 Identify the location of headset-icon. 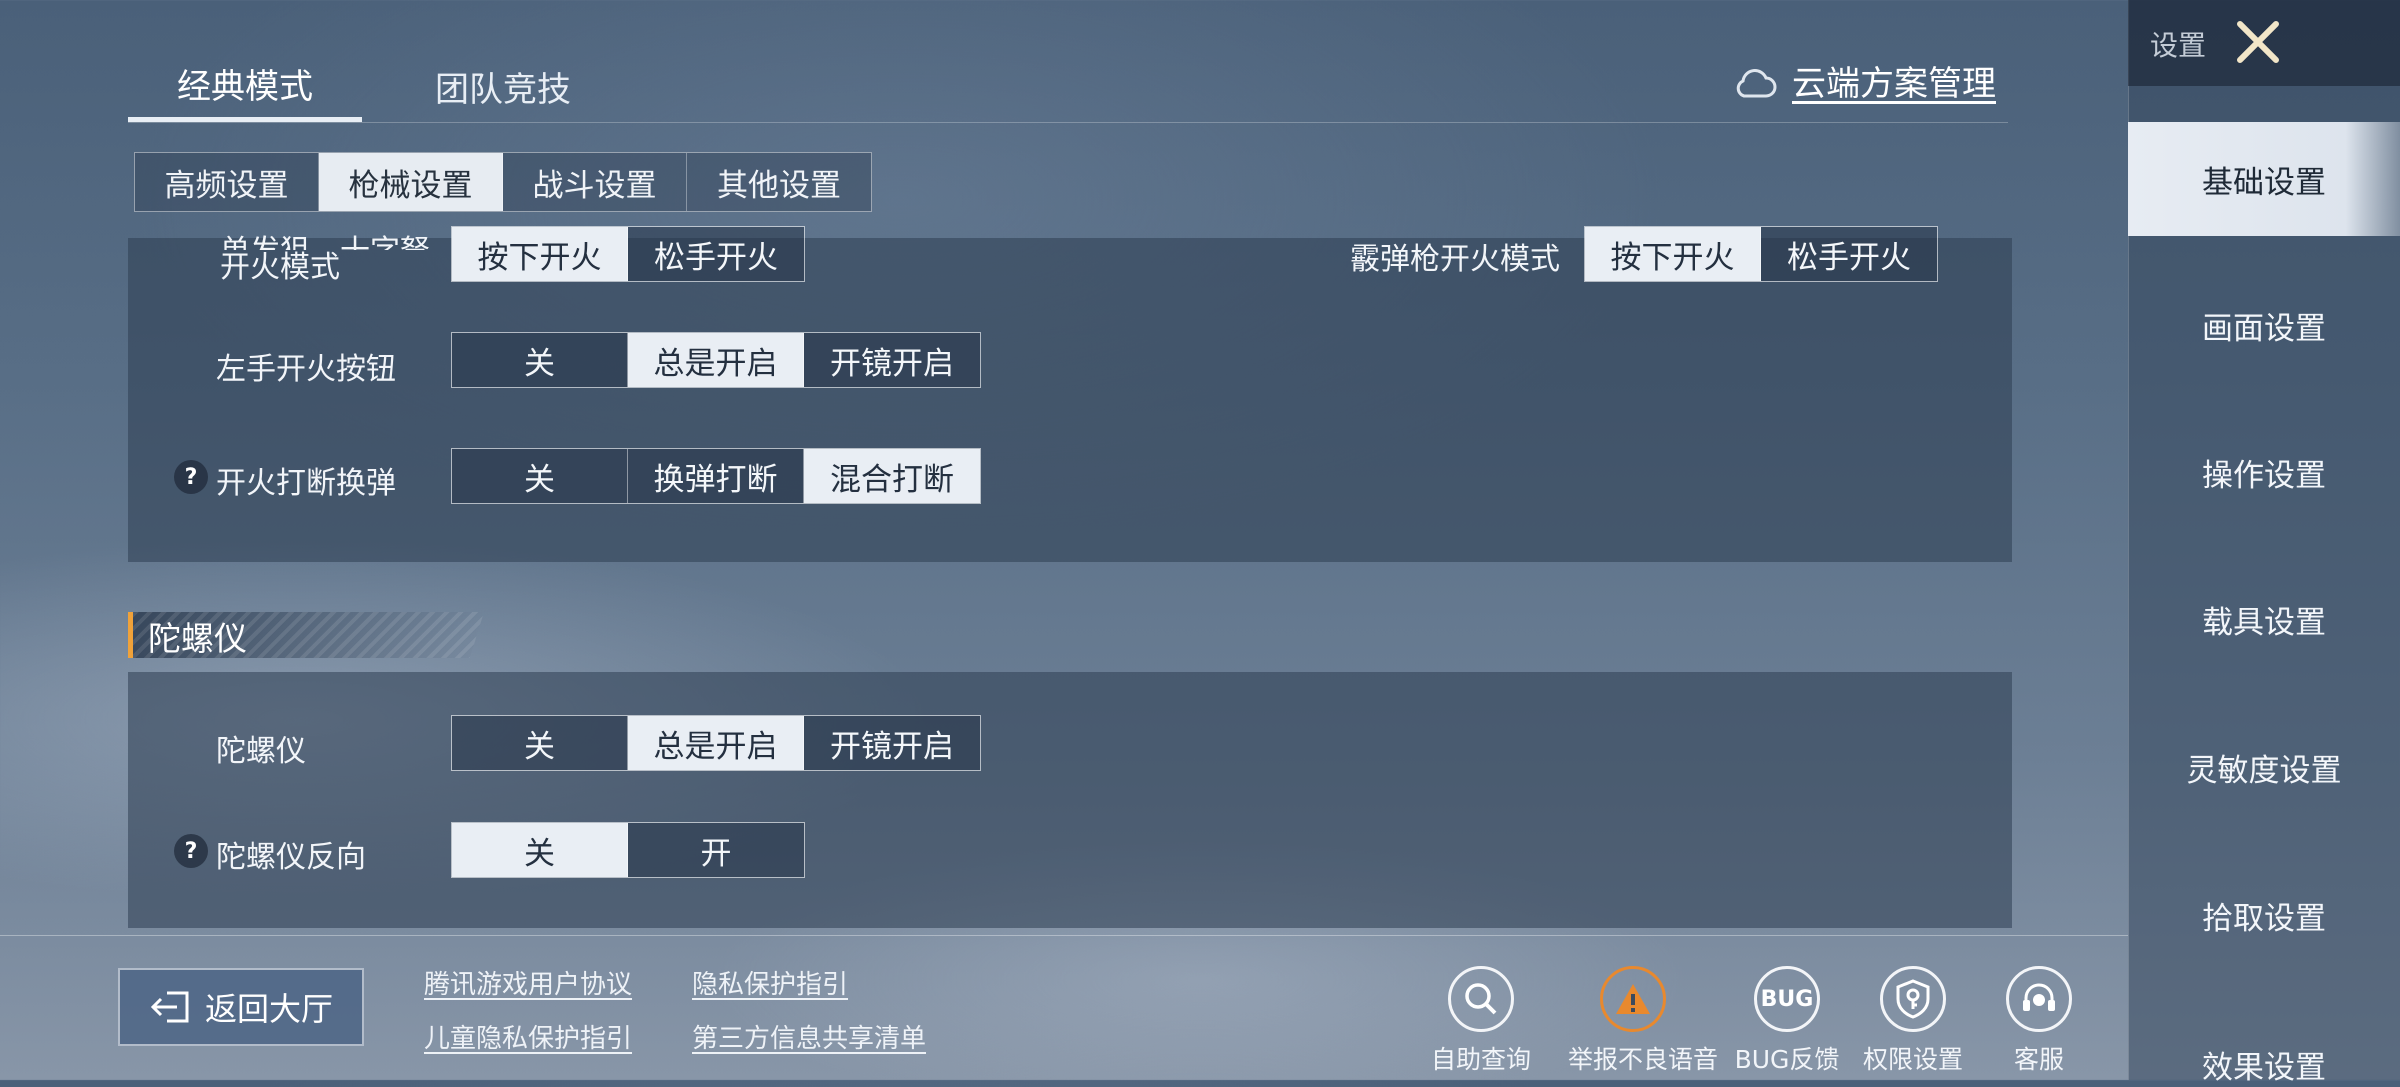
(2039, 999).